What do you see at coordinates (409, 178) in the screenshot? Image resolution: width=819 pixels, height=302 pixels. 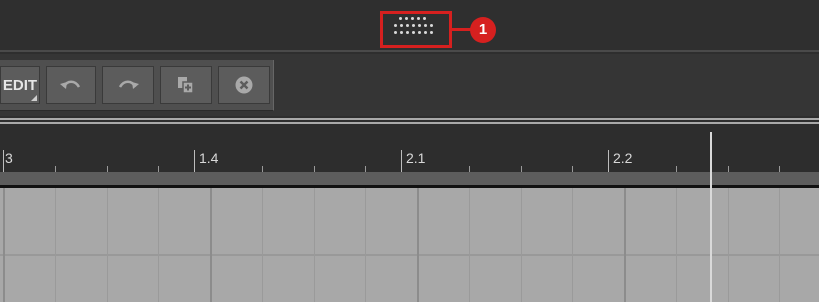 I see `ruler-band` at bounding box center [409, 178].